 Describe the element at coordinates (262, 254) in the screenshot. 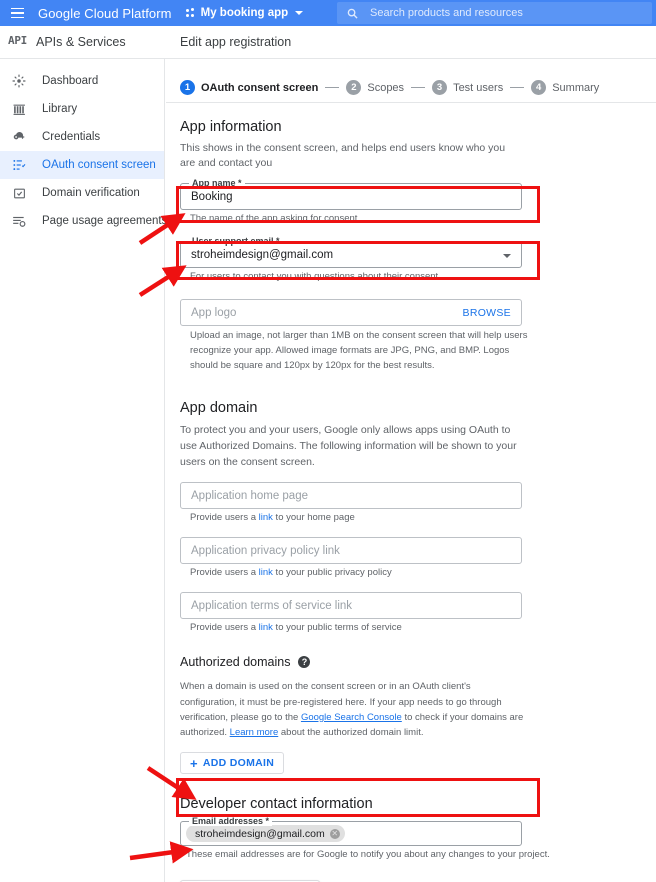

I see `user-support-email-value: stroheimdesign@gmail.com` at that location.